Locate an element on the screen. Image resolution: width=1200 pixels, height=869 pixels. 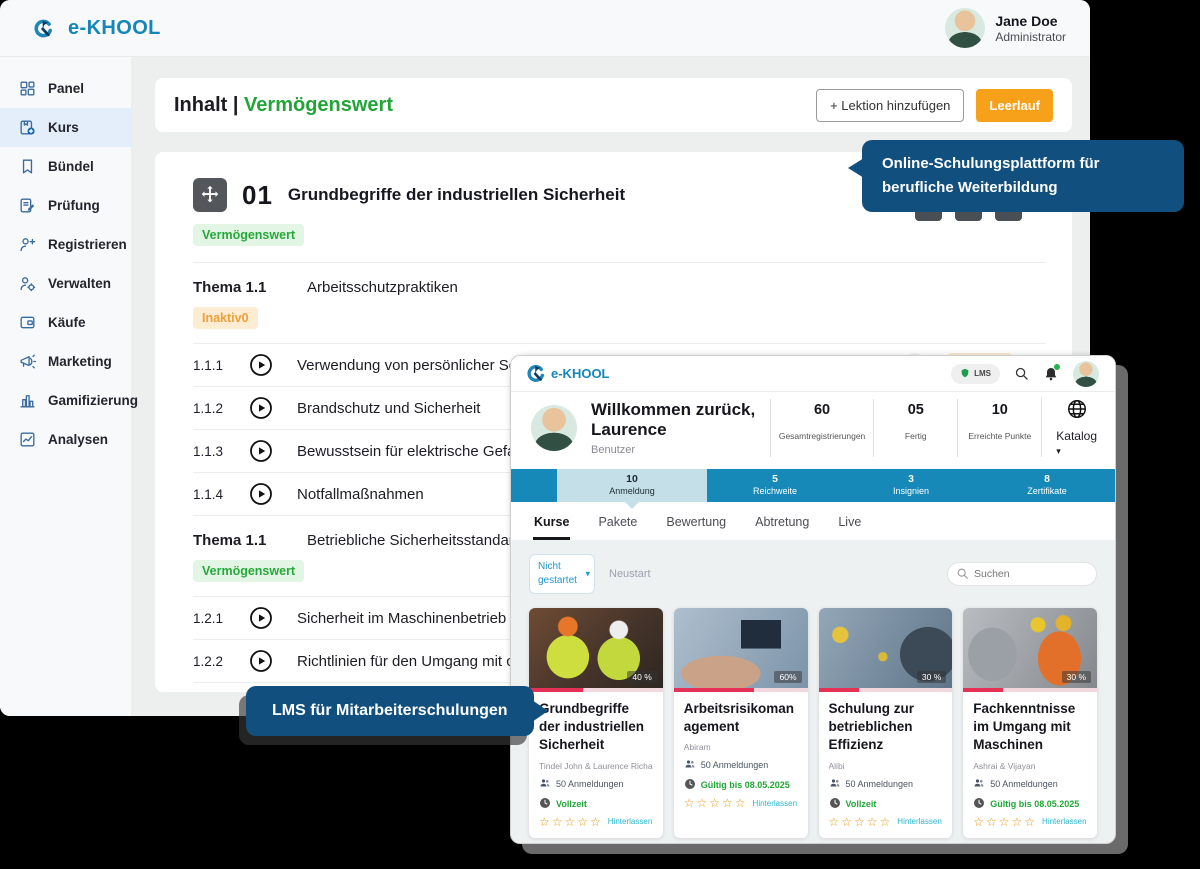
sidebar-item-kurs: Kurs is located at coordinates (65, 127).